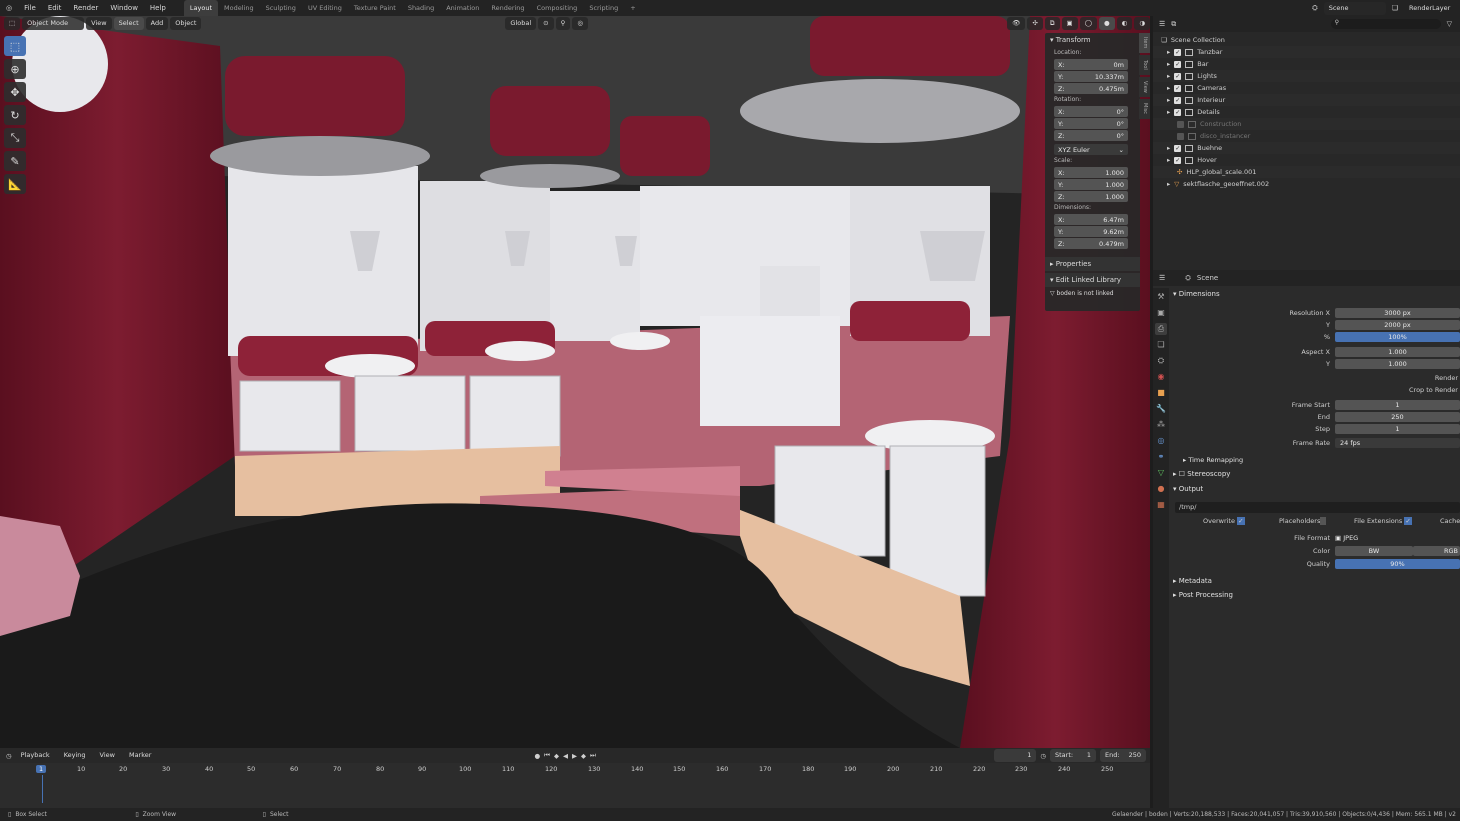 The image size is (1460, 821). I want to click on scale-icon: ⤡, so click(15, 138).